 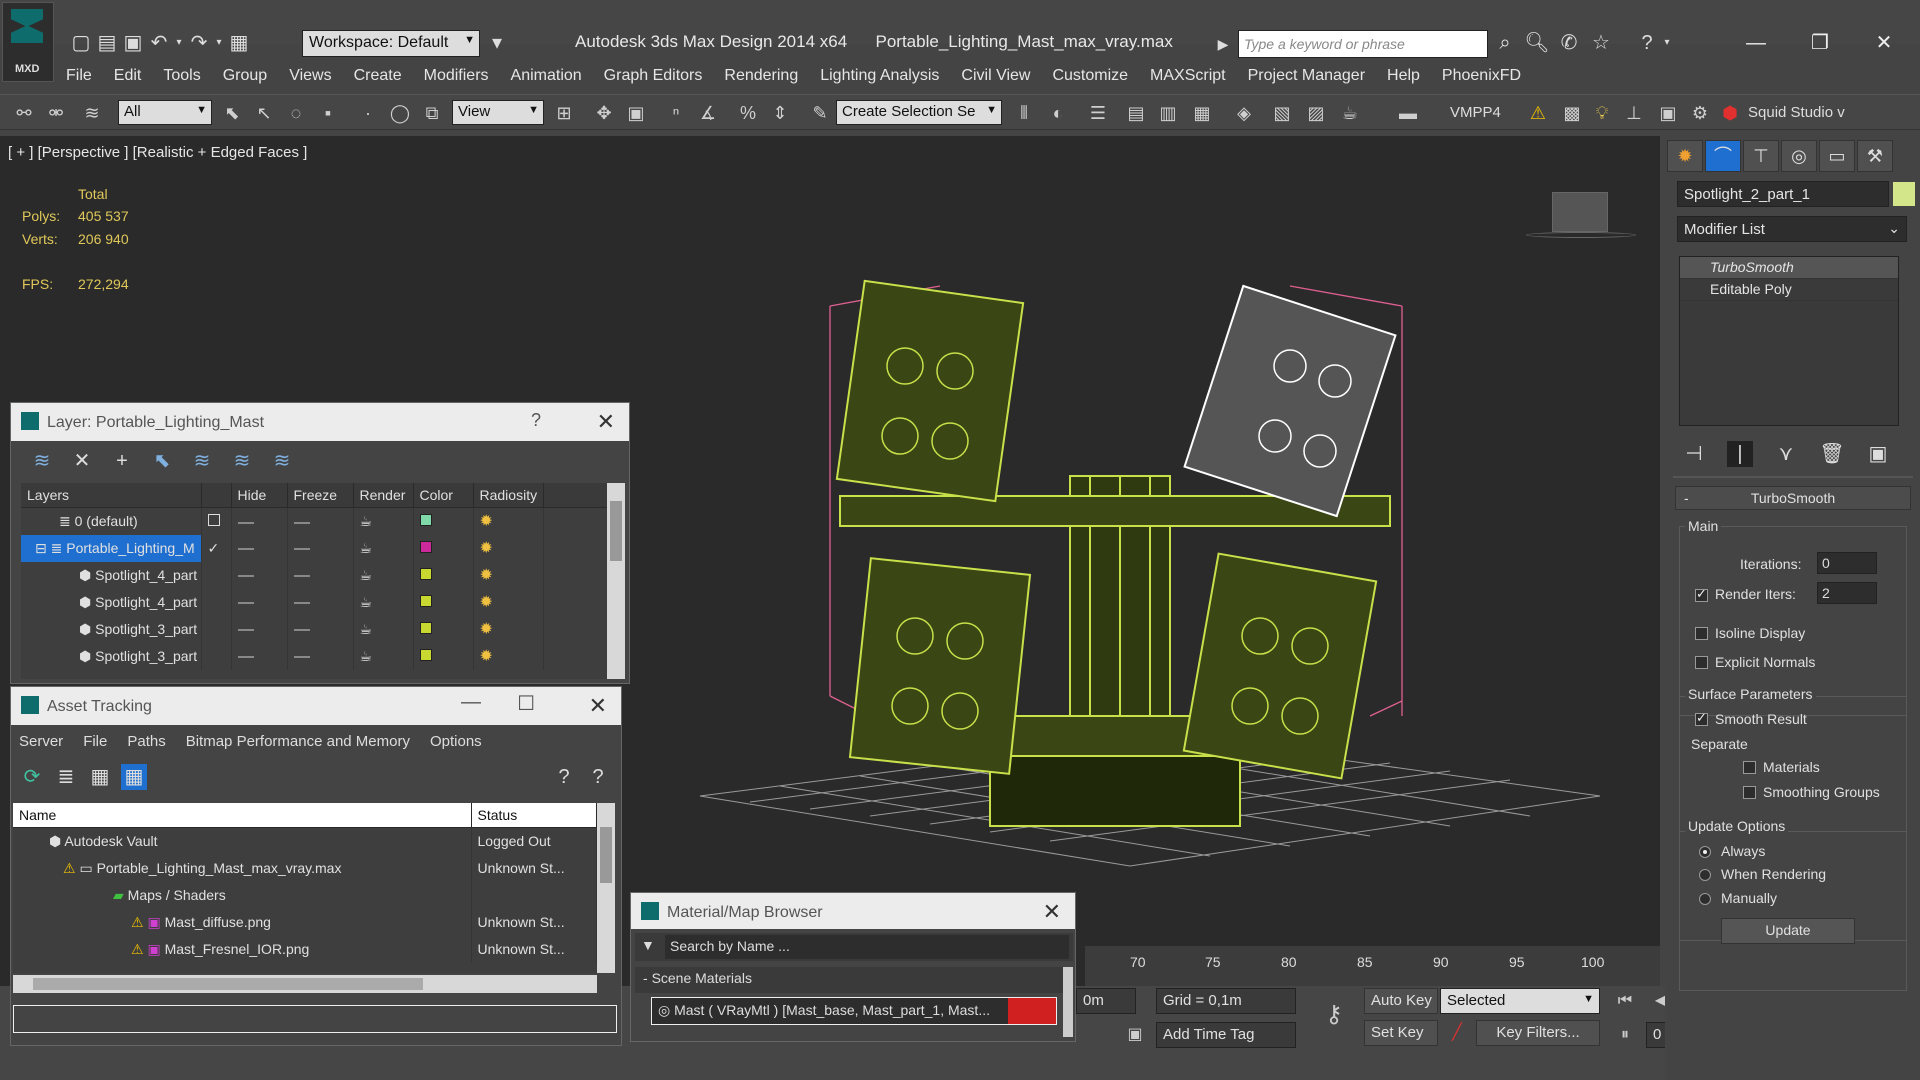 I want to click on select-object-icon: ⬉, so click(x=232, y=113).